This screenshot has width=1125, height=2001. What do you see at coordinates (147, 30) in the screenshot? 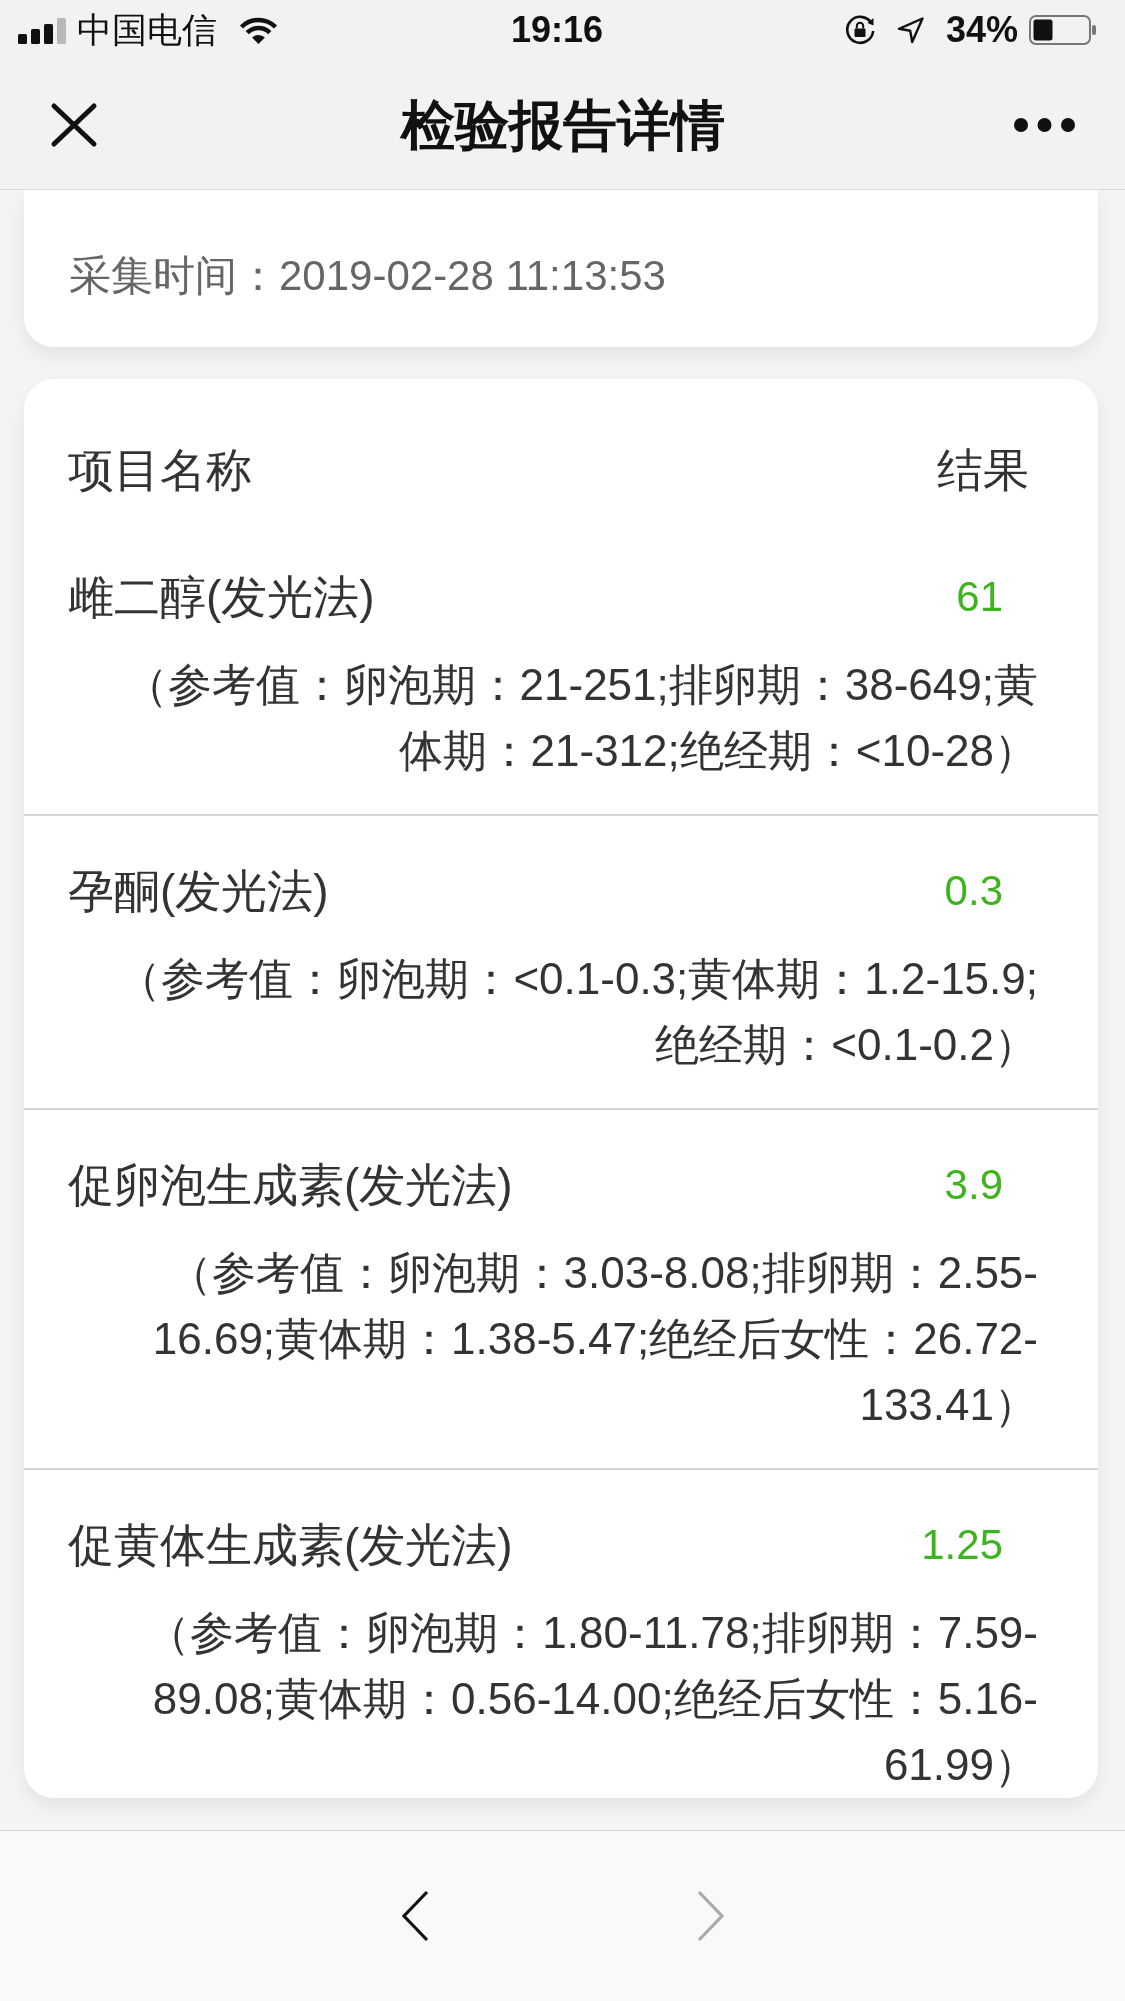
I see `carrier-name: 中国电信` at bounding box center [147, 30].